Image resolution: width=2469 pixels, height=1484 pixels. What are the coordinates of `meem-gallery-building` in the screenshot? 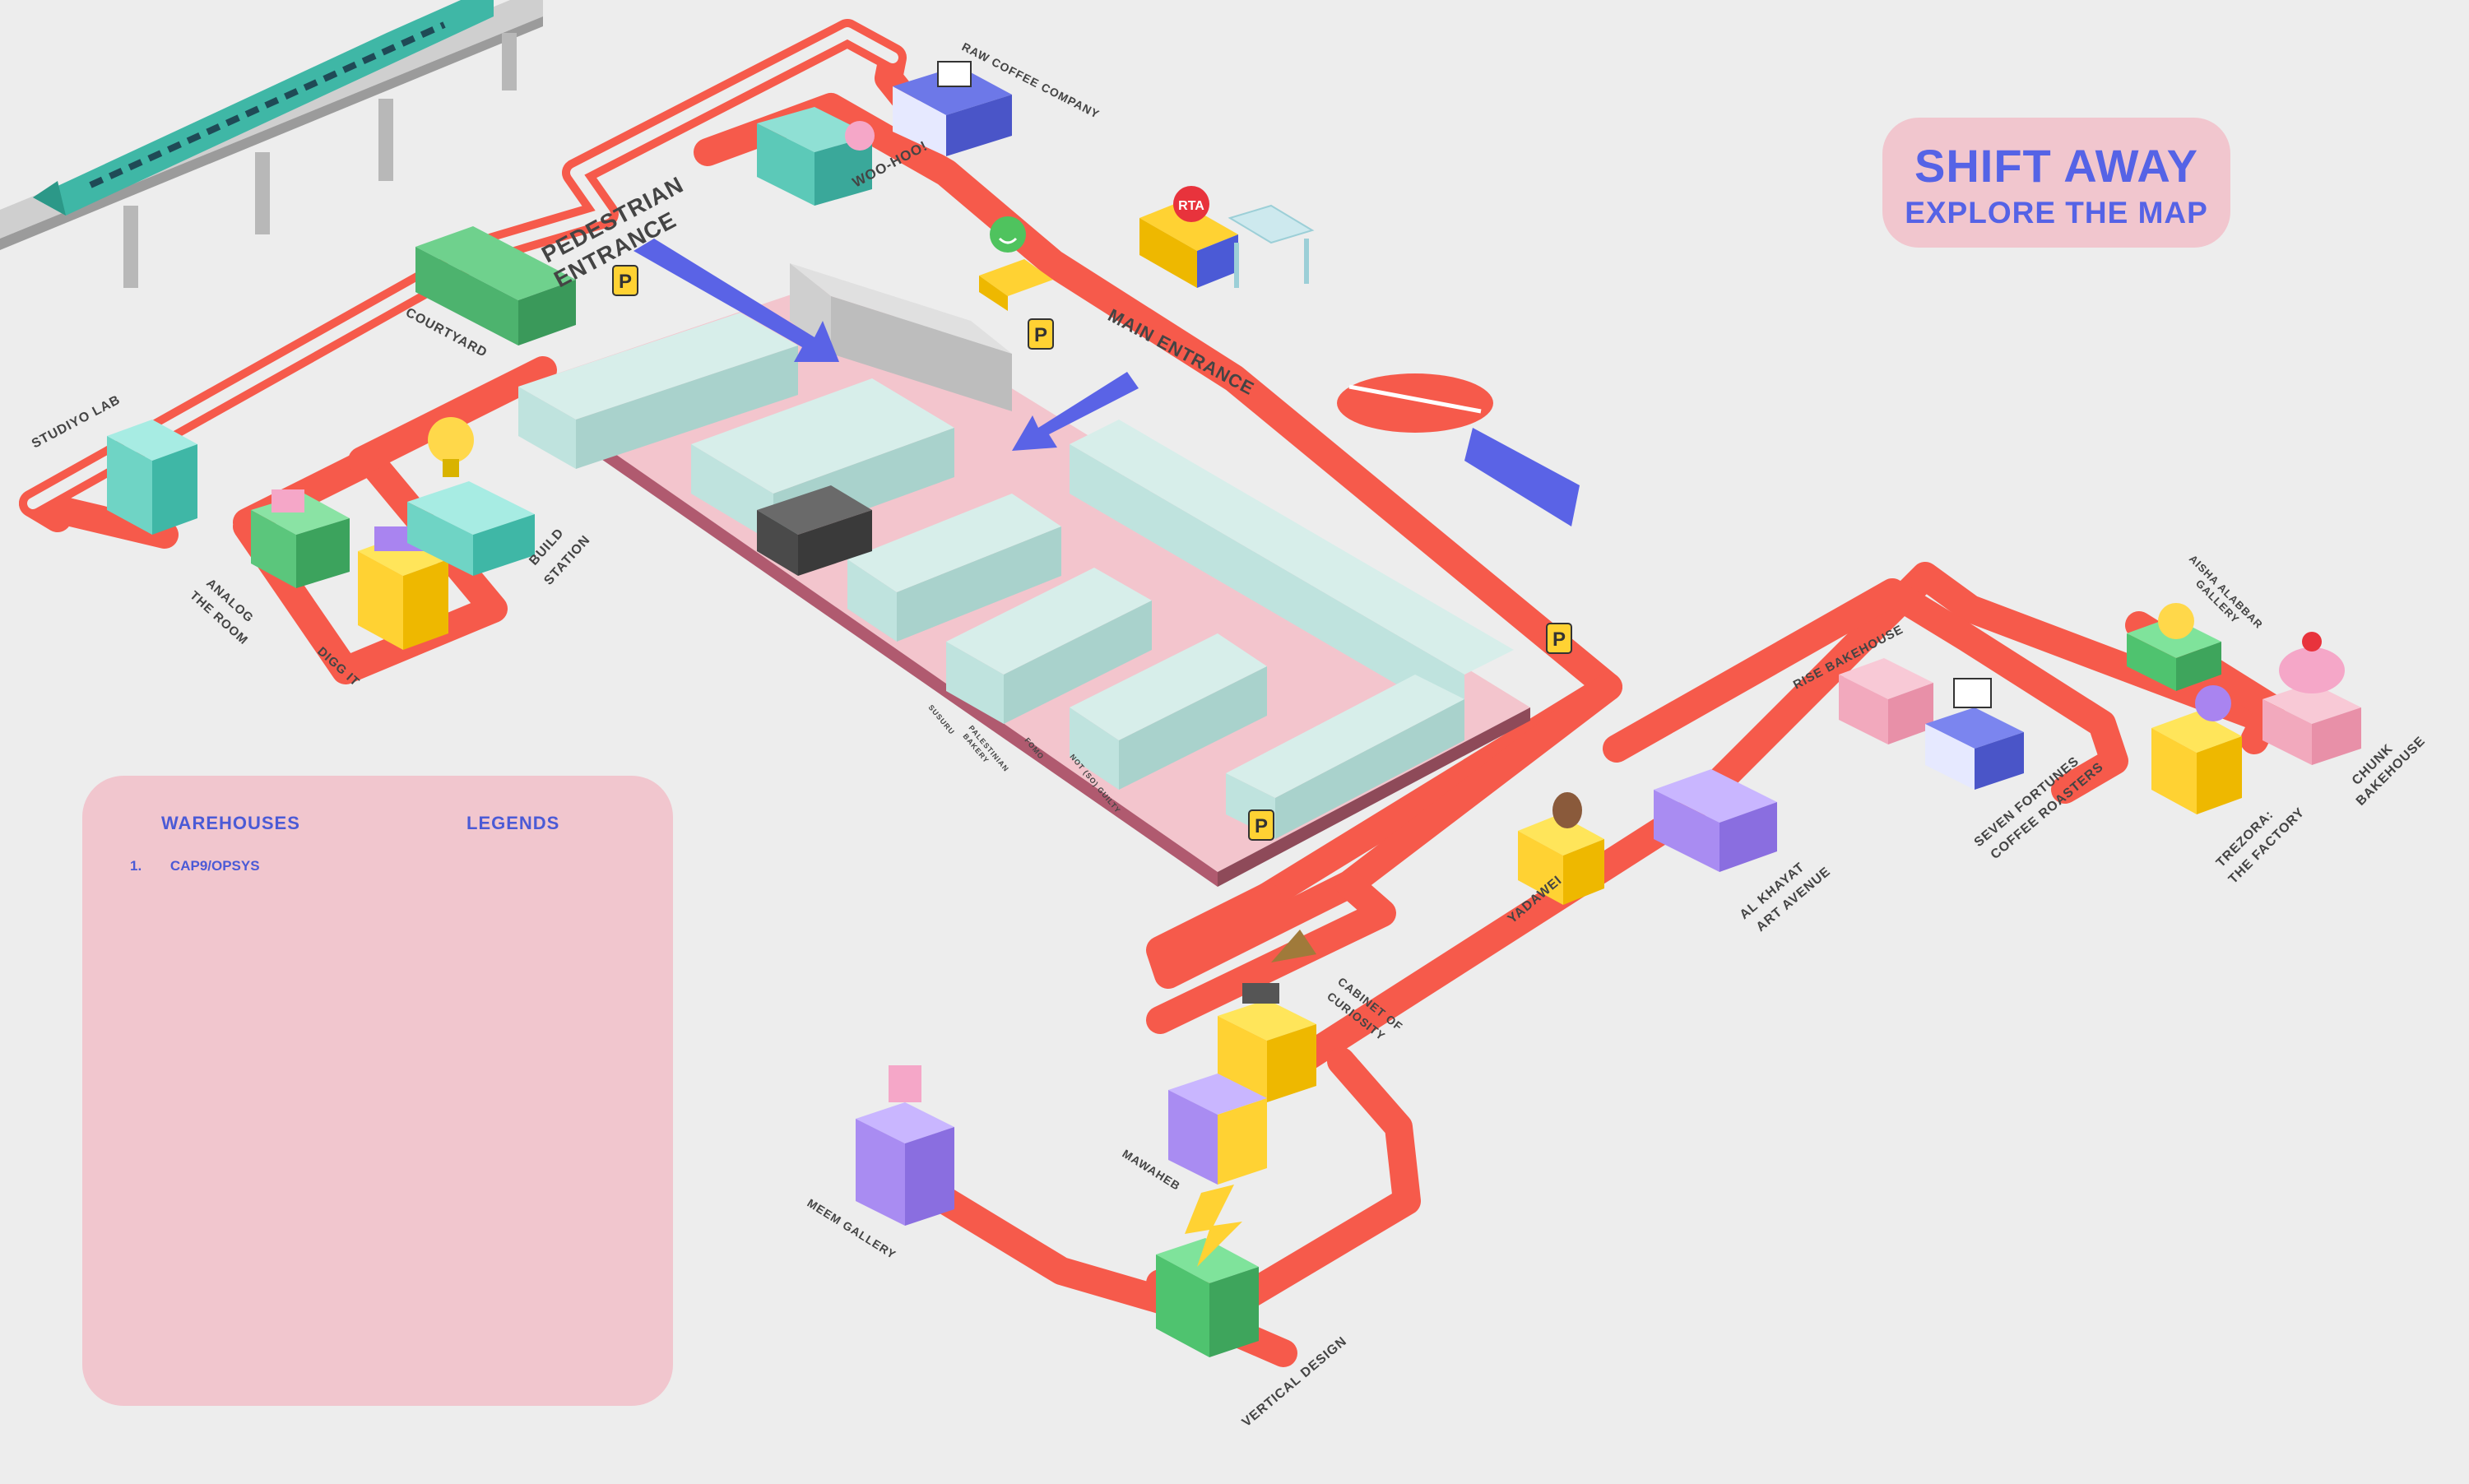 It's located at (905, 1145).